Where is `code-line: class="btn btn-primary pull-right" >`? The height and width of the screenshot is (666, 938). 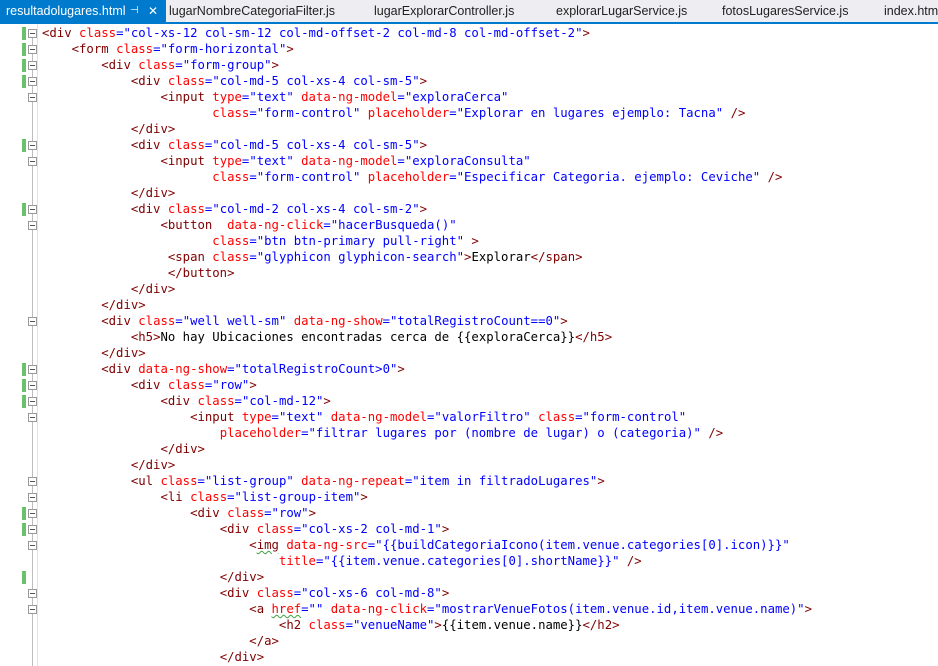 code-line: class="btn btn-primary pull-right" > is located at coordinates (260, 241).